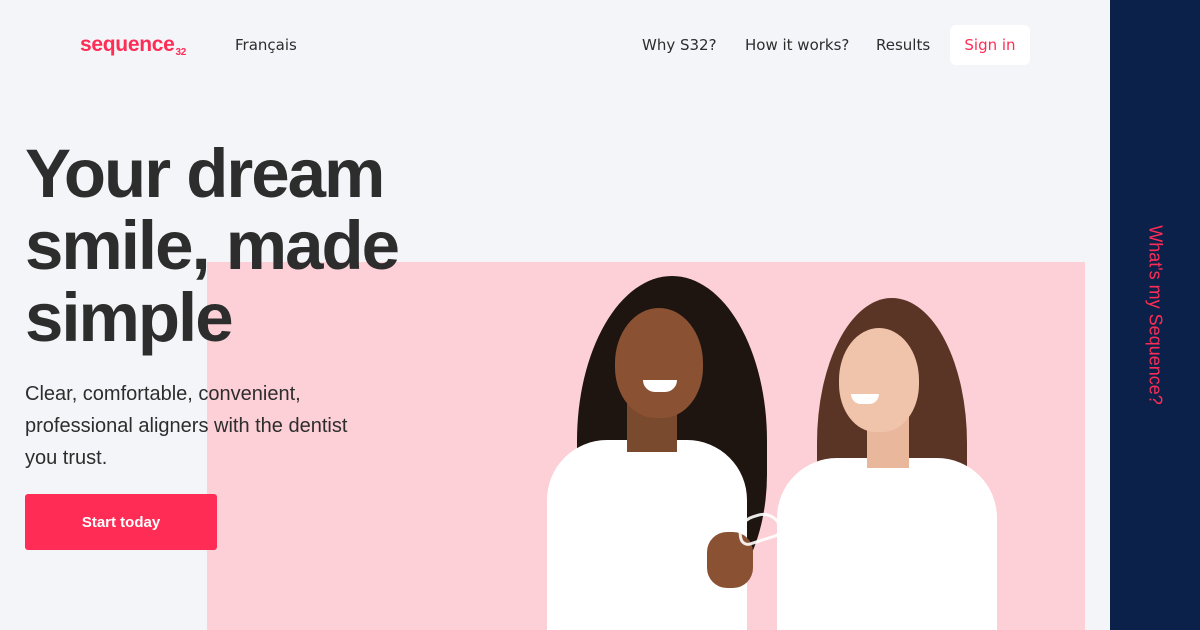 The image size is (1200, 630). Describe the element at coordinates (212, 245) in the screenshot. I see `hero-headline: Your dream smile, made simple` at that location.